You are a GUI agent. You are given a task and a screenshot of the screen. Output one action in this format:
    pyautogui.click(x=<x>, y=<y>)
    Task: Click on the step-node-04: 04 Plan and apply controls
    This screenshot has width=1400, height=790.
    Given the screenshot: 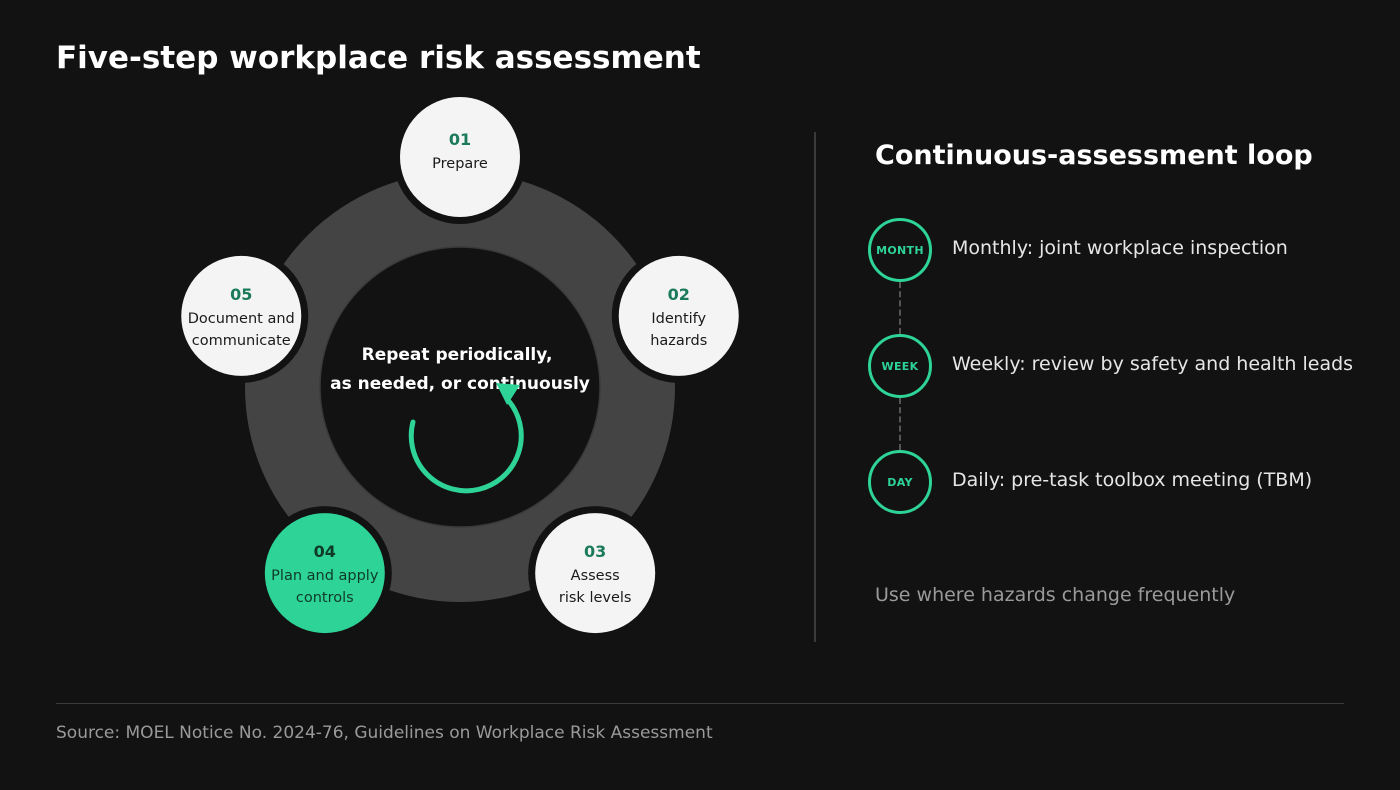 What is the action you would take?
    pyautogui.click(x=324, y=573)
    